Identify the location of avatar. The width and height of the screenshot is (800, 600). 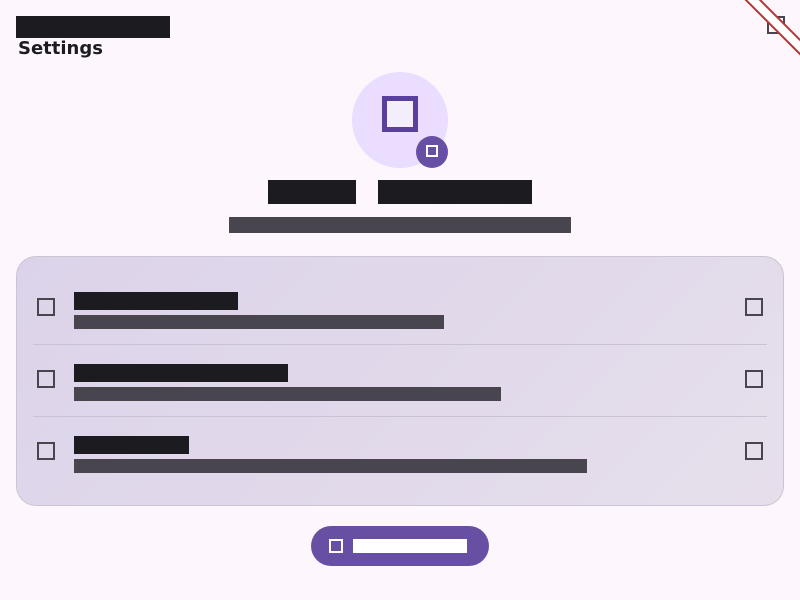
(400, 120).